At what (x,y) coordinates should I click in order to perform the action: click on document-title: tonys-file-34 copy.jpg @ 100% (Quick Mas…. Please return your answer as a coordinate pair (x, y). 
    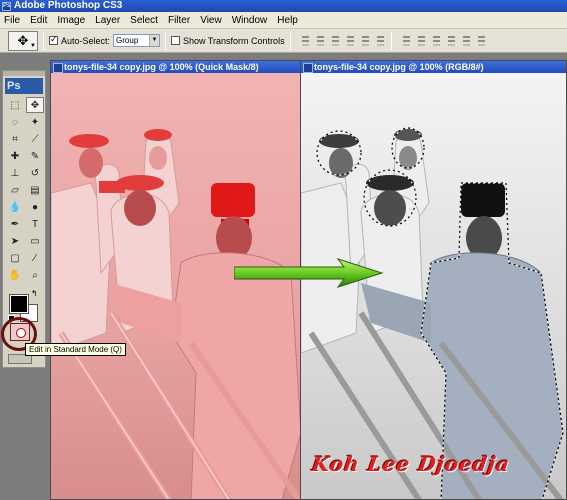
    Looking at the image, I should click on (175, 67).